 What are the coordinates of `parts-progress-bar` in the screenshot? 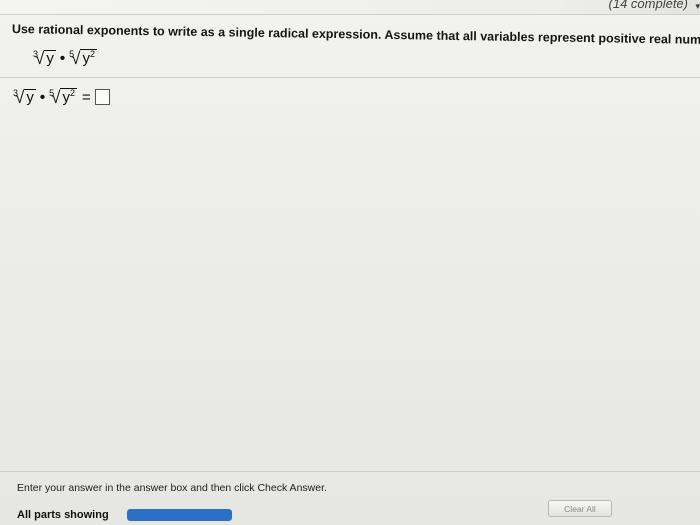 It's located at (179, 515).